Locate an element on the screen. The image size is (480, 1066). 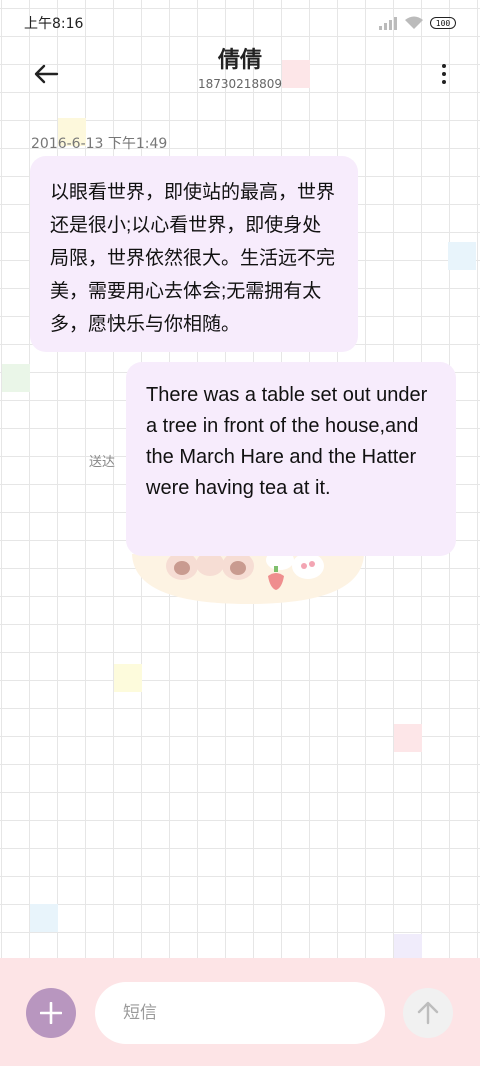
add-attachment-button is located at coordinates (51, 1013).